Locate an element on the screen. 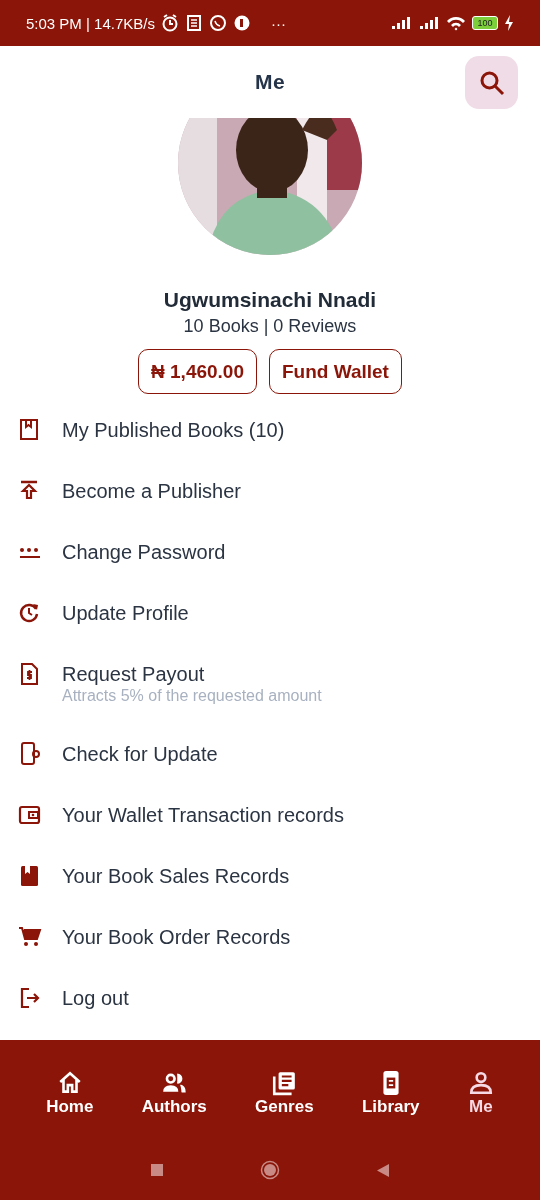 The height and width of the screenshot is (1200, 540). nav-tab: Genres is located at coordinates (284, 1093).